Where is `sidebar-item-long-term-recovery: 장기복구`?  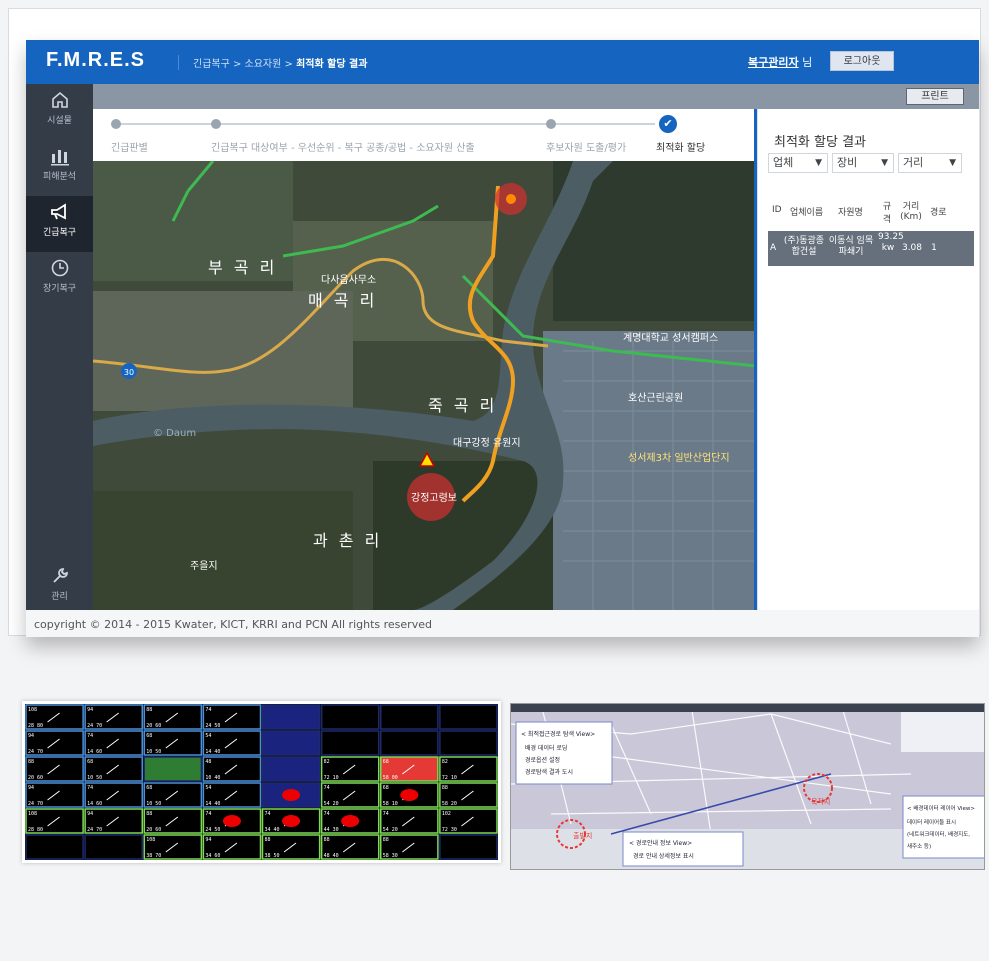 sidebar-item-long-term-recovery: 장기복구 is located at coordinates (59, 280).